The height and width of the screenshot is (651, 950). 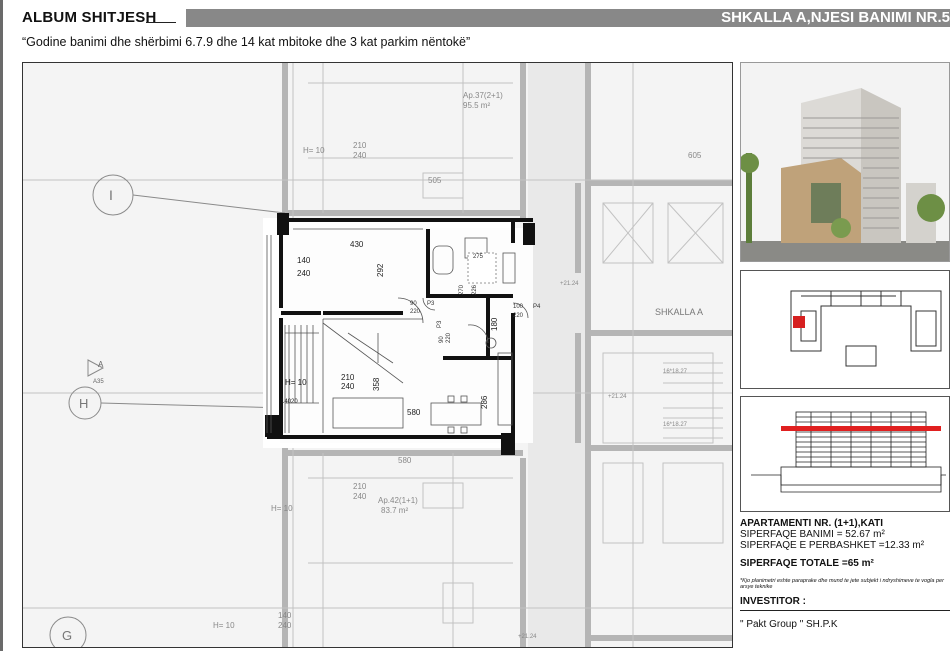 What do you see at coordinates (348, 377) in the screenshot?
I see `dim-210: 210` at bounding box center [348, 377].